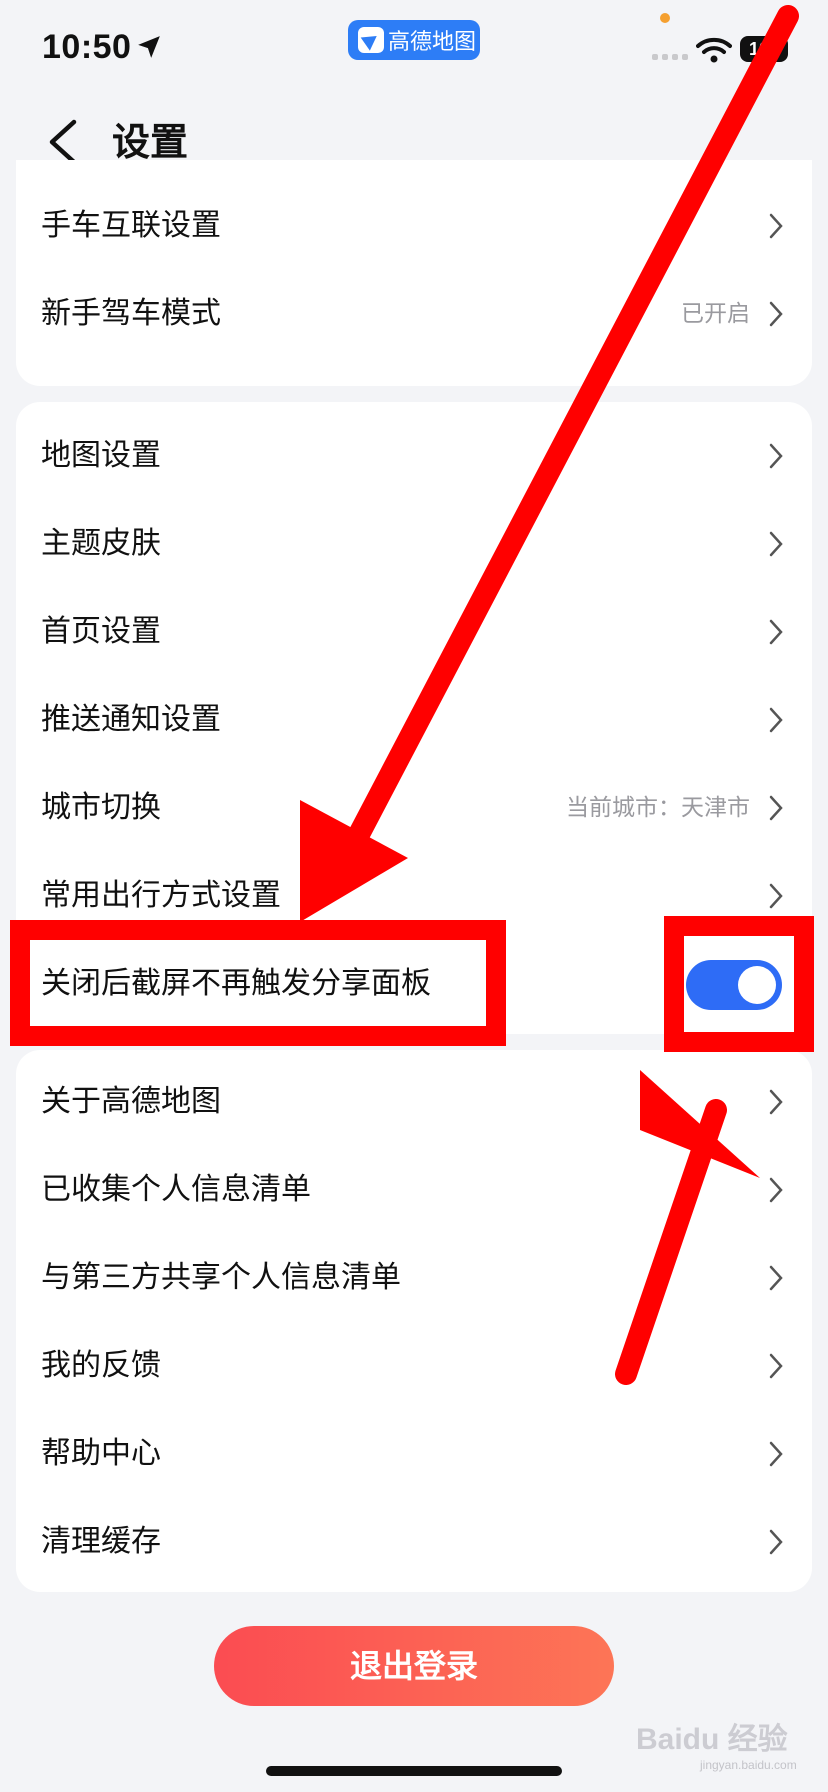  What do you see at coordinates (101, 807) in the screenshot?
I see `settings-item-label: 城市切换` at bounding box center [101, 807].